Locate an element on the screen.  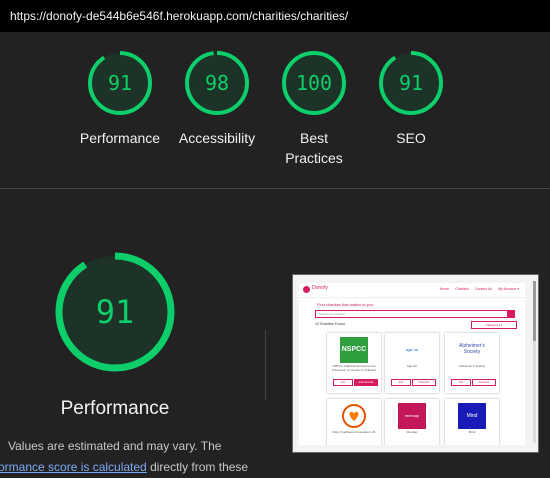
charity-logo is located at coordinates (354, 416).